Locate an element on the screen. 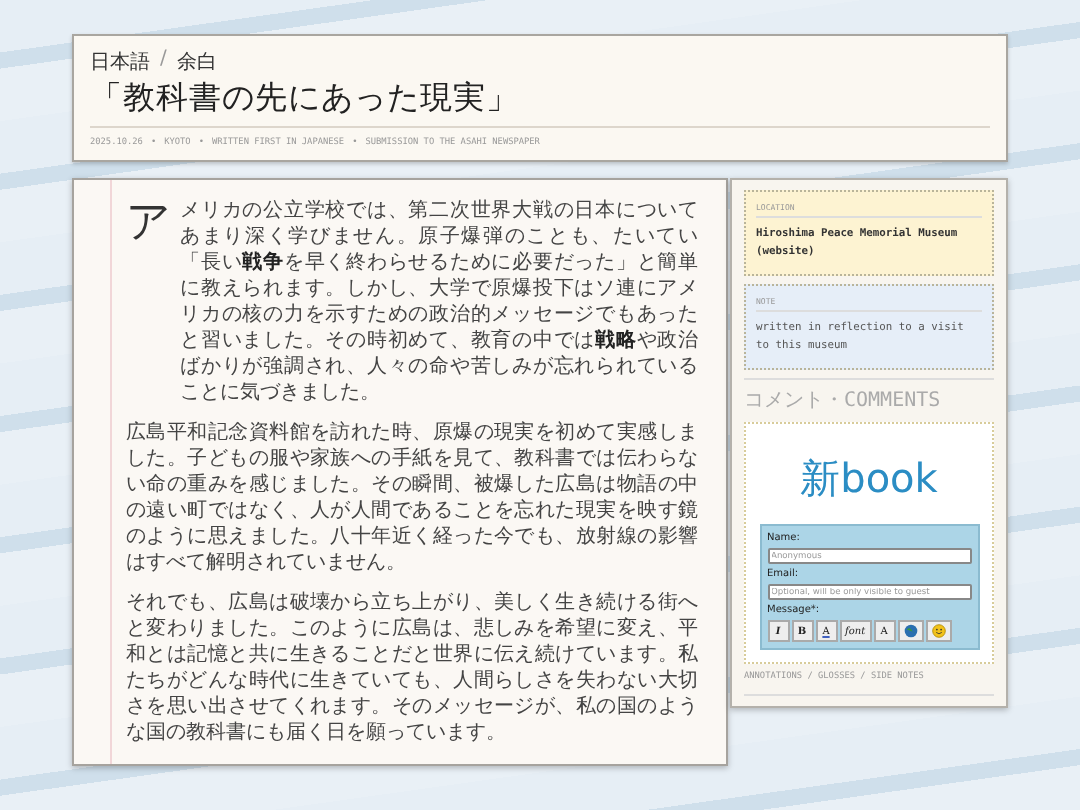  drop-cap: ア is located at coordinates (149, 224).